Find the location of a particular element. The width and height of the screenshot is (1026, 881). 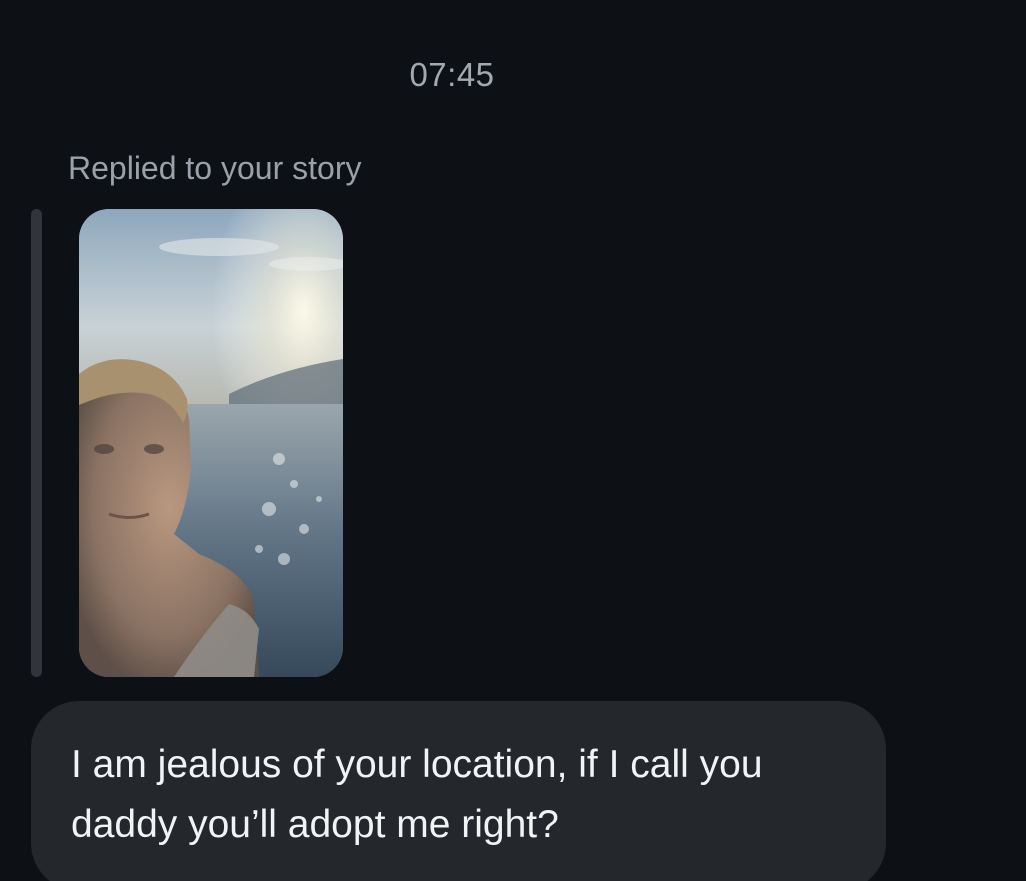

story-reply-label: Replied to your story is located at coordinates (215, 168).